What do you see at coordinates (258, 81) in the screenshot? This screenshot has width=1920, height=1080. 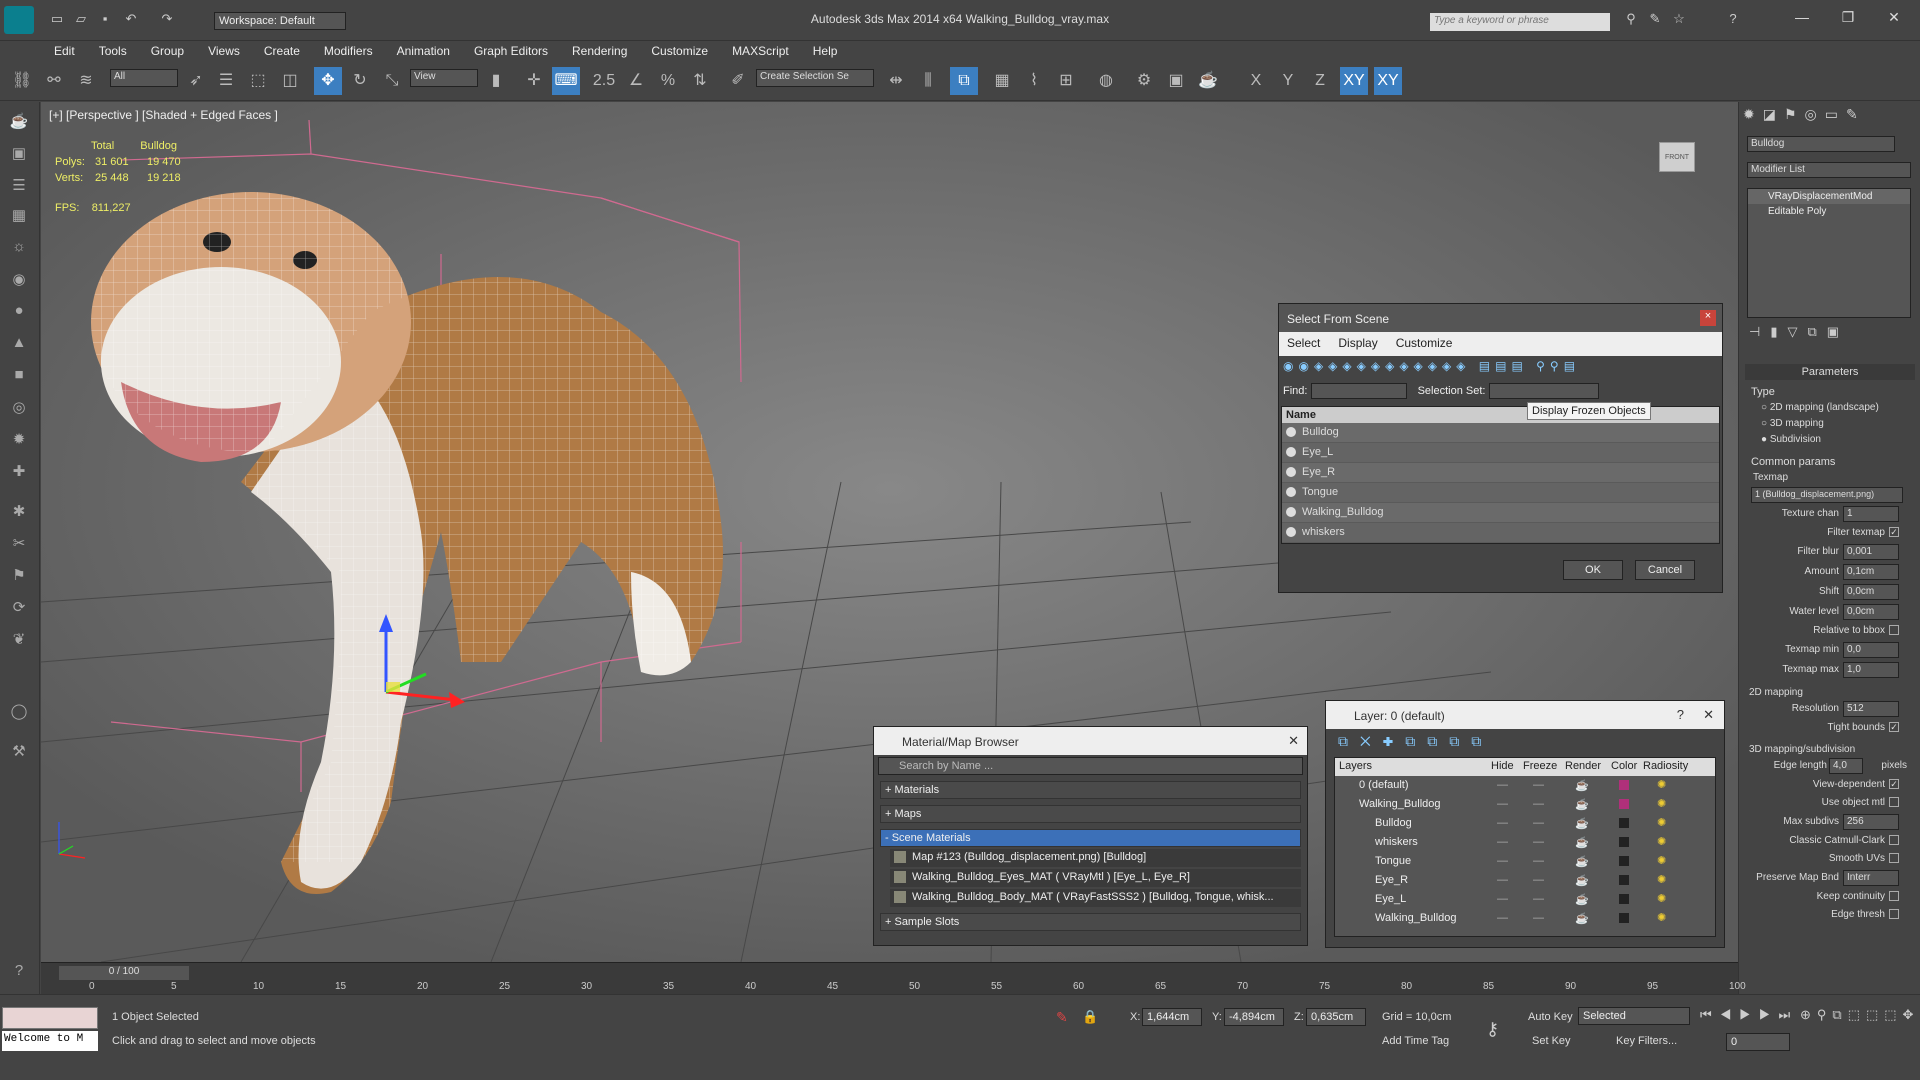 I see `rect-selection-icon: ⬚` at bounding box center [258, 81].